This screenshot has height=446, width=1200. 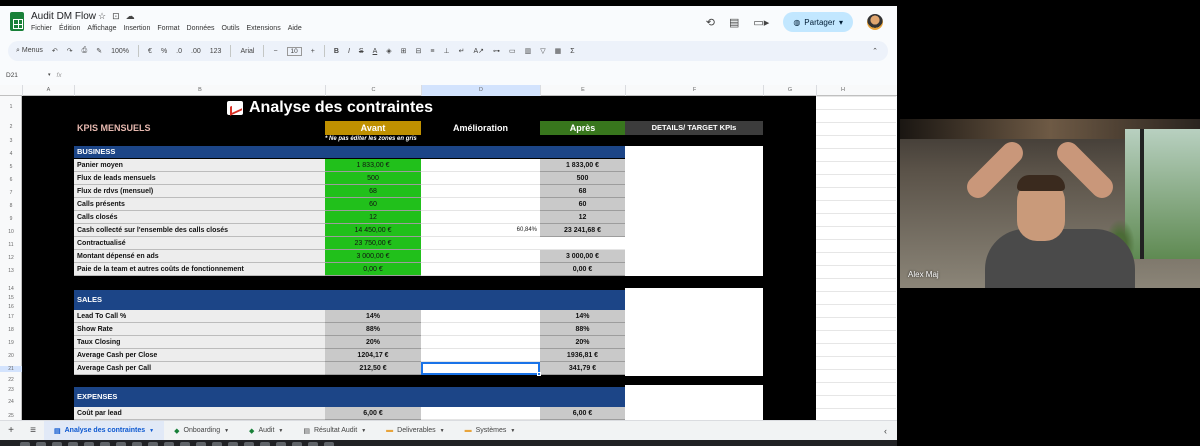 What do you see at coordinates (11, 289) in the screenshot?
I see `row-header: 14` at bounding box center [11, 289].